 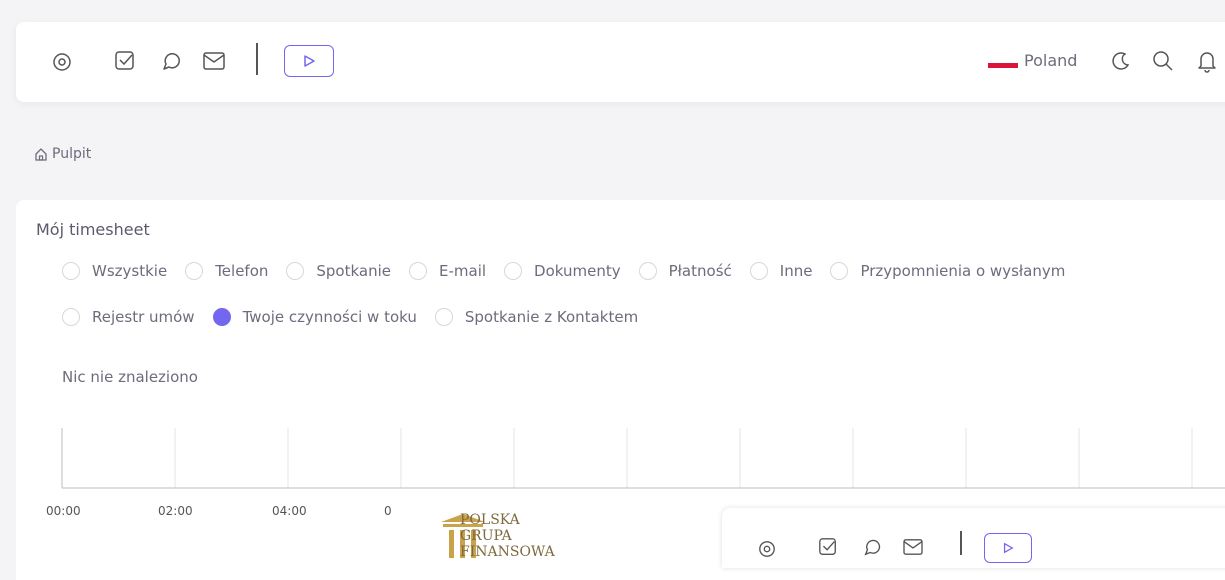 What do you see at coordinates (562, 271) in the screenshot?
I see `filter-option: Dokumenty` at bounding box center [562, 271].